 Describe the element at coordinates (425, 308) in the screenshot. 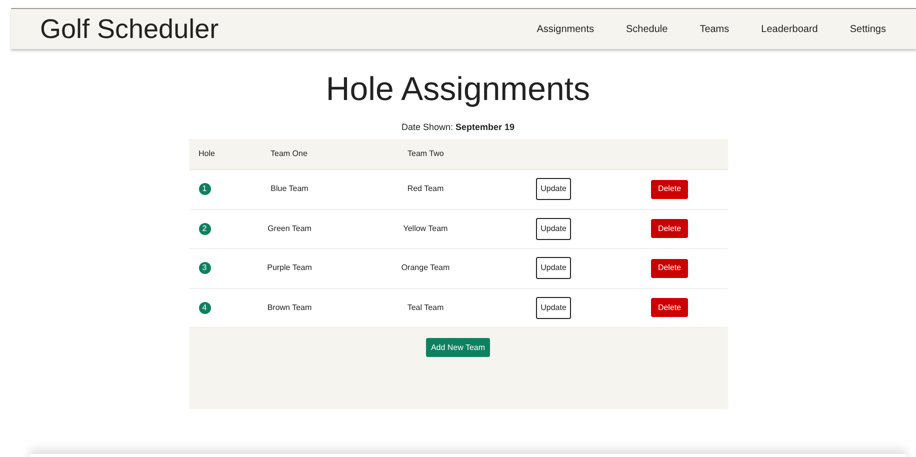

I see `table-cell: Teal Team` at that location.